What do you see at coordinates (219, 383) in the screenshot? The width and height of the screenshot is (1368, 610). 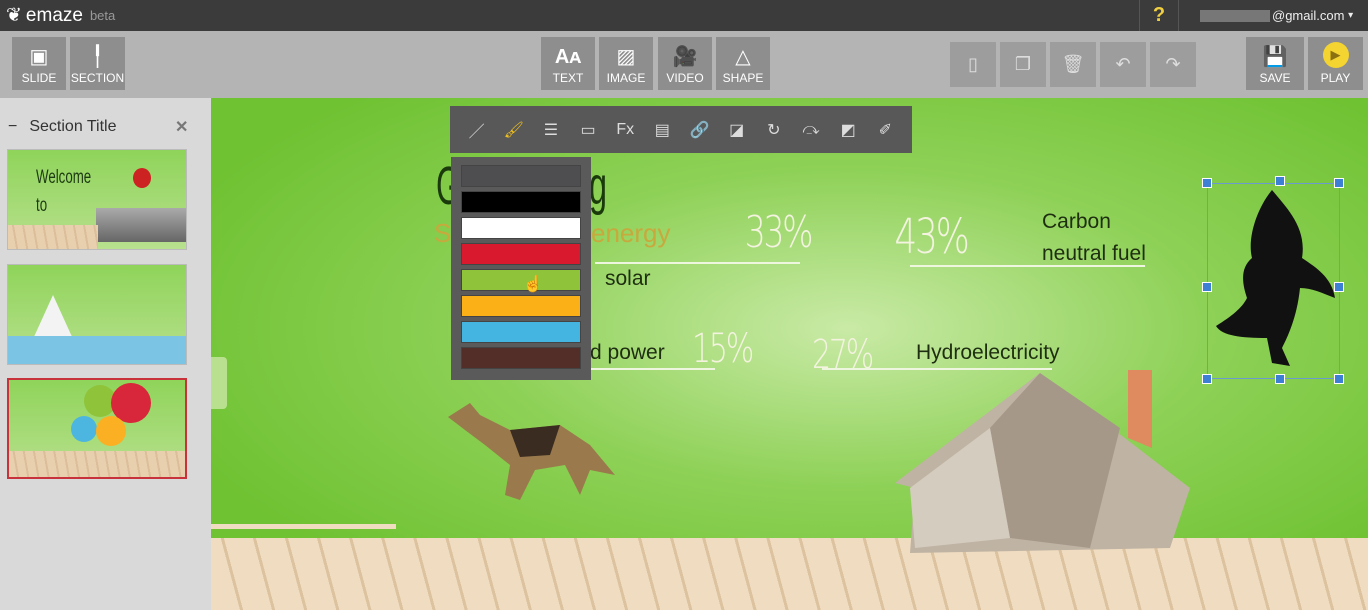 I see `sidebar-toggle-handle` at bounding box center [219, 383].